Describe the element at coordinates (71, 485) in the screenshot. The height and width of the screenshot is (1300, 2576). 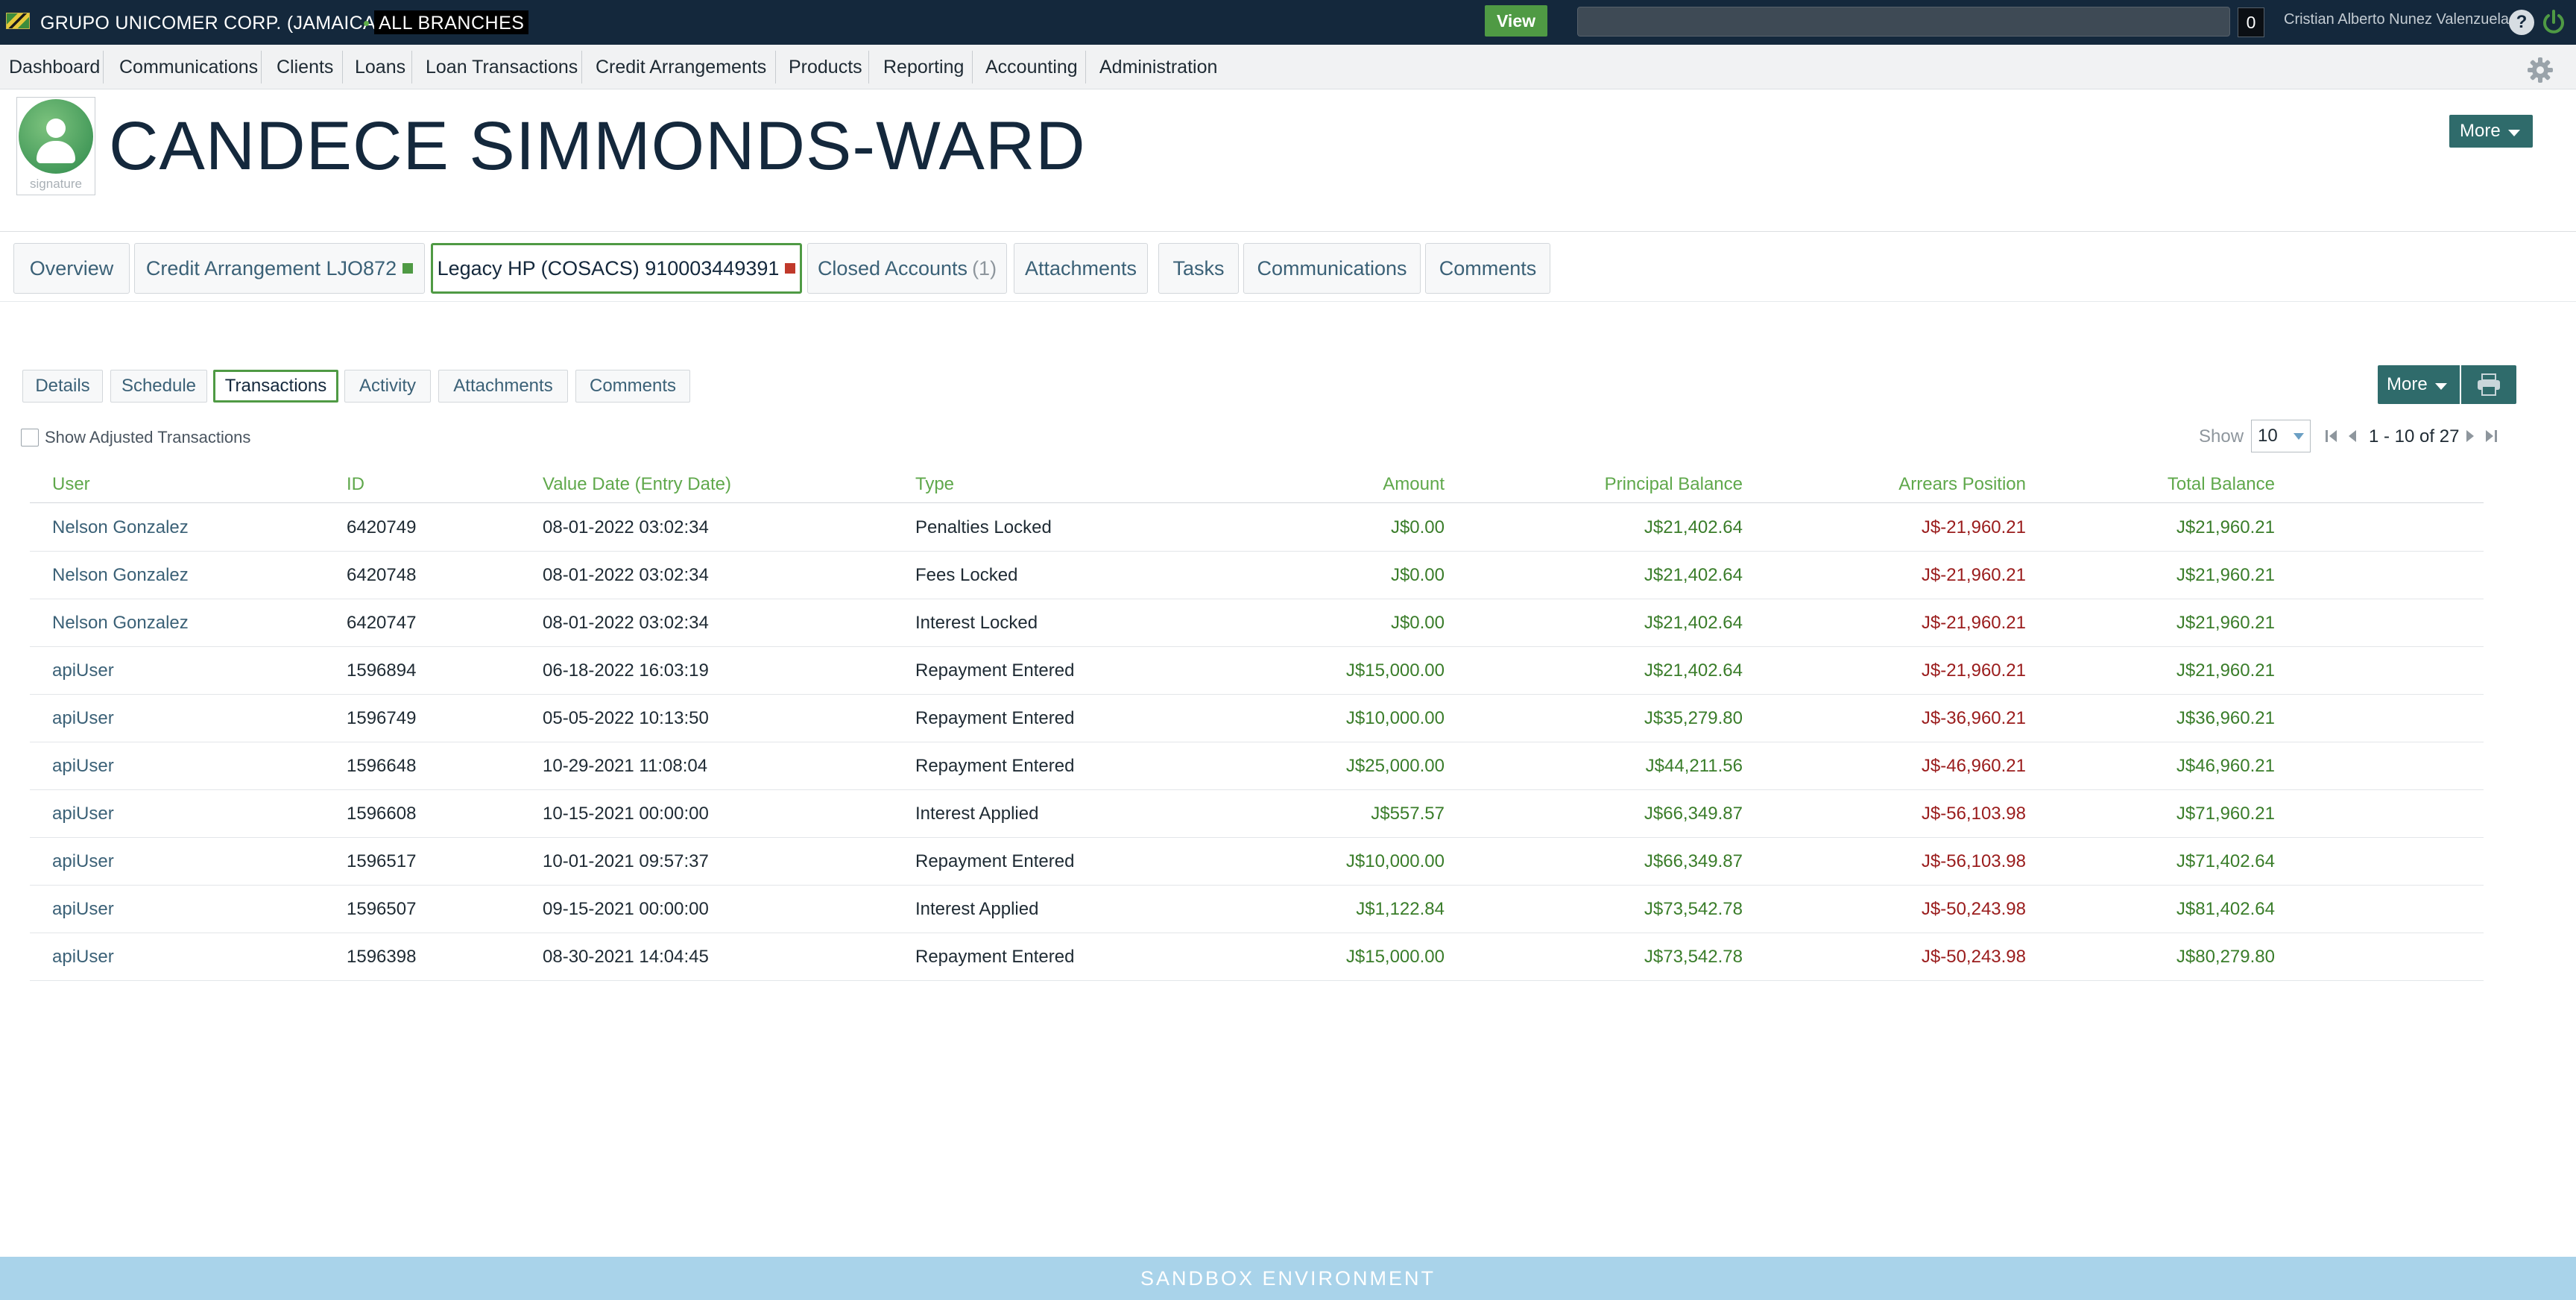
I see `column-header-user: User` at that location.